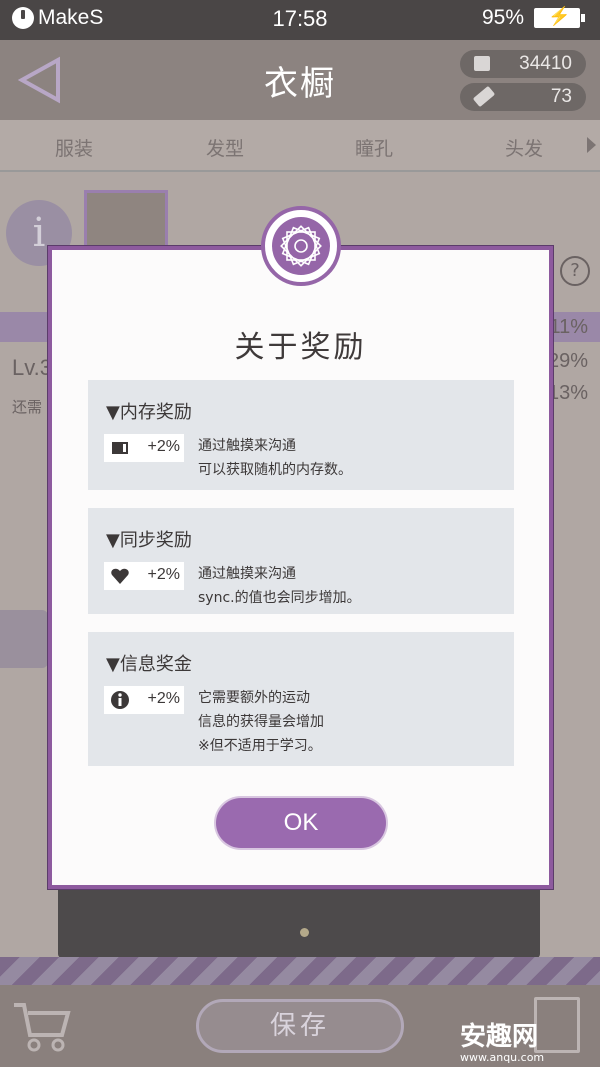  I want to click on coins-value: 34410, so click(545, 63).